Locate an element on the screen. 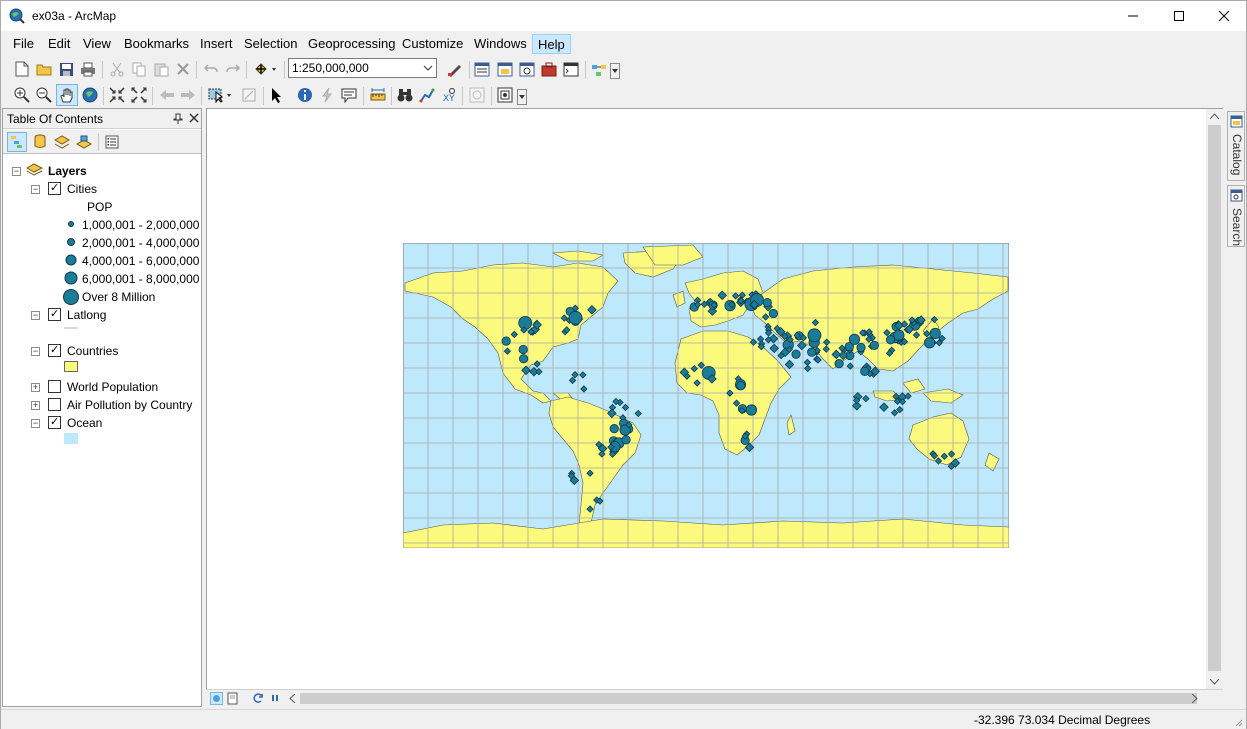 The width and height of the screenshot is (1247, 729). toc-options-button is located at coordinates (112, 142).